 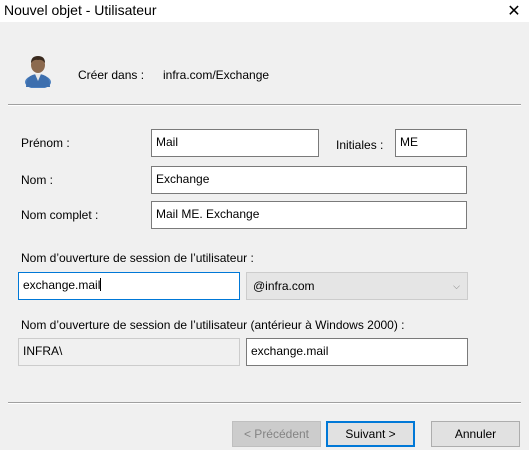 What do you see at coordinates (129, 352) in the screenshot?
I see `pre2000-domain-prefix: INFRA\` at bounding box center [129, 352].